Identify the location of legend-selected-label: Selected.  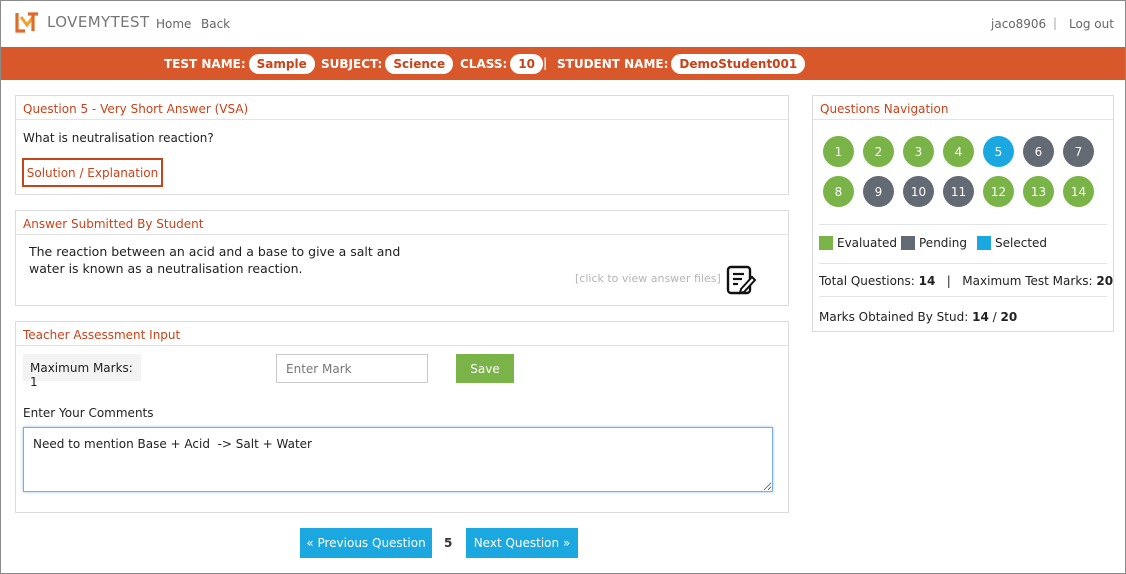
(1021, 243).